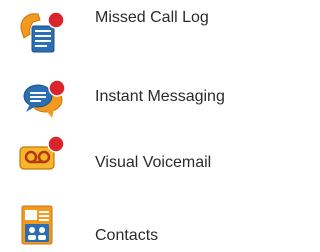 The width and height of the screenshot is (320, 252). Describe the element at coordinates (42, 157) in the screenshot. I see `voicemail-icon` at that location.